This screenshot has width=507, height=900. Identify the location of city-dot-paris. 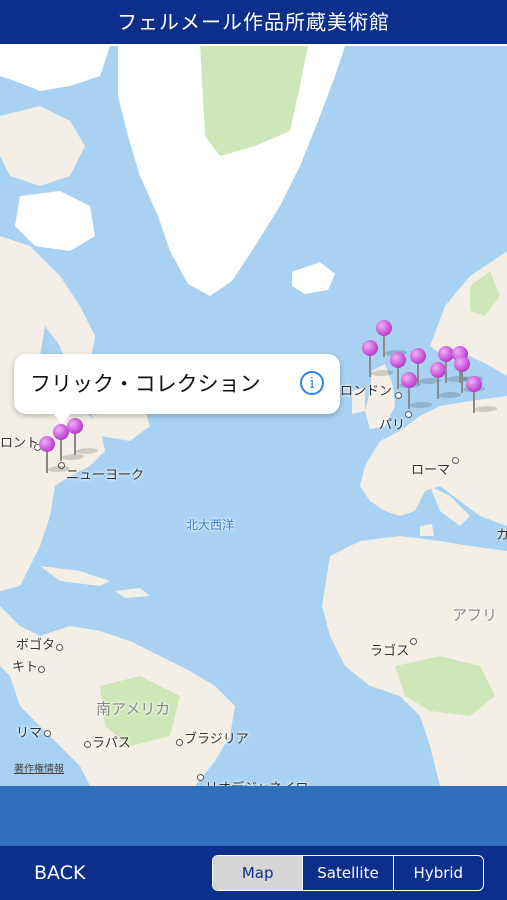
(408, 414).